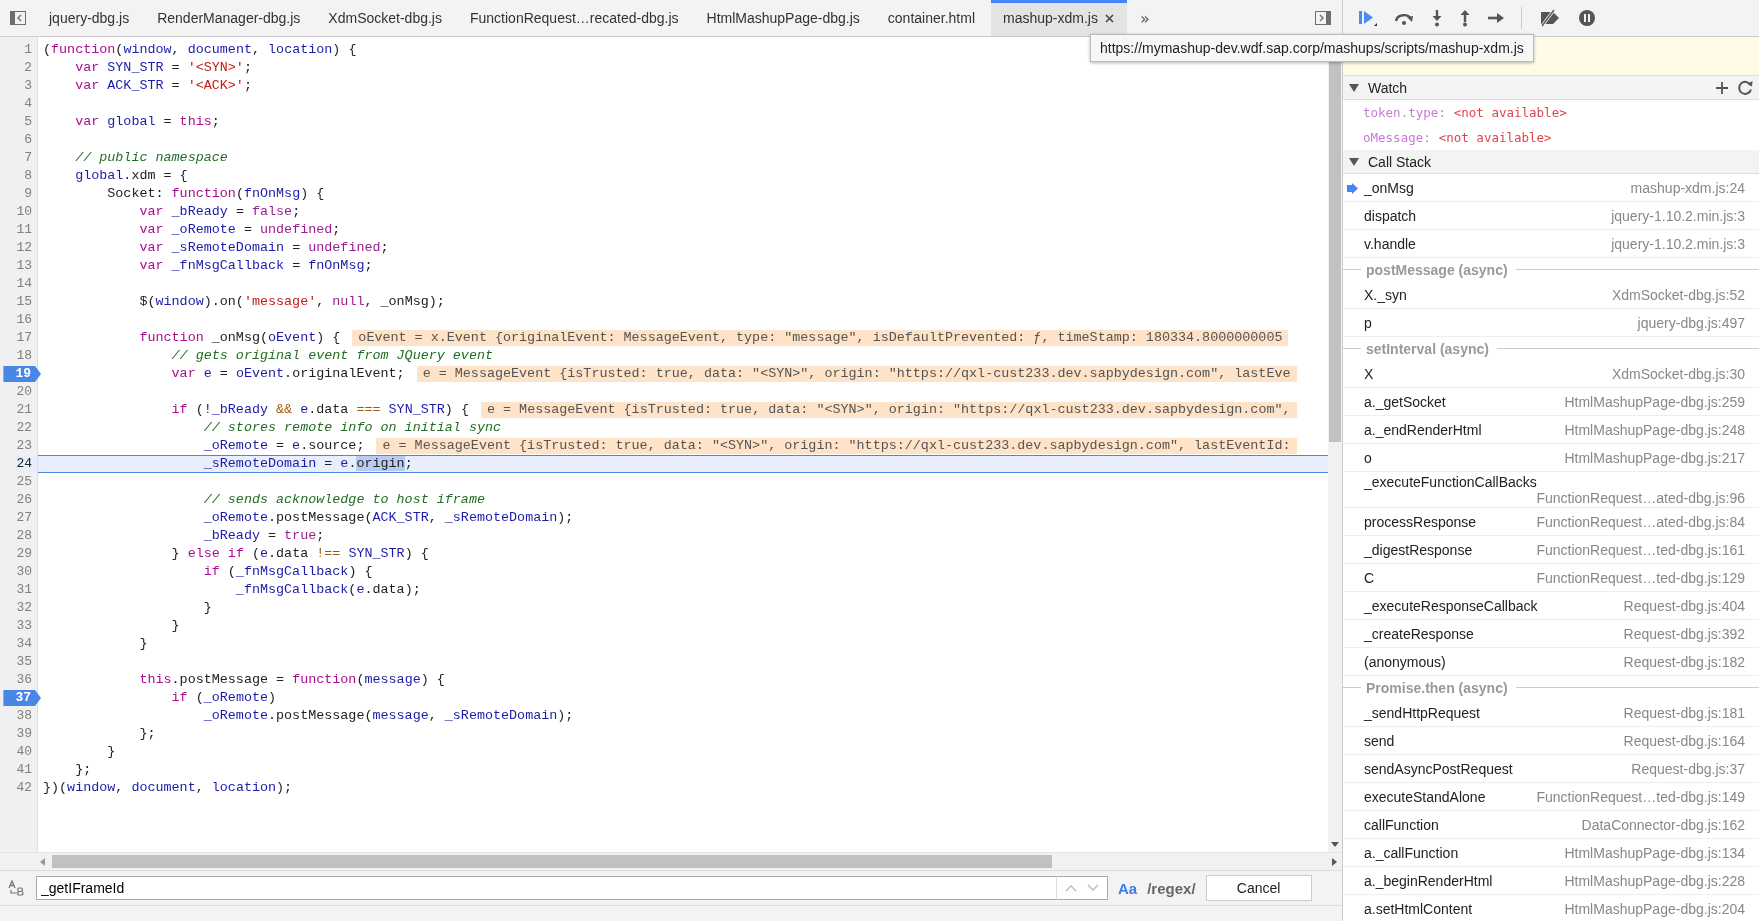  Describe the element at coordinates (1367, 18) in the screenshot. I see `resume-icon` at that location.